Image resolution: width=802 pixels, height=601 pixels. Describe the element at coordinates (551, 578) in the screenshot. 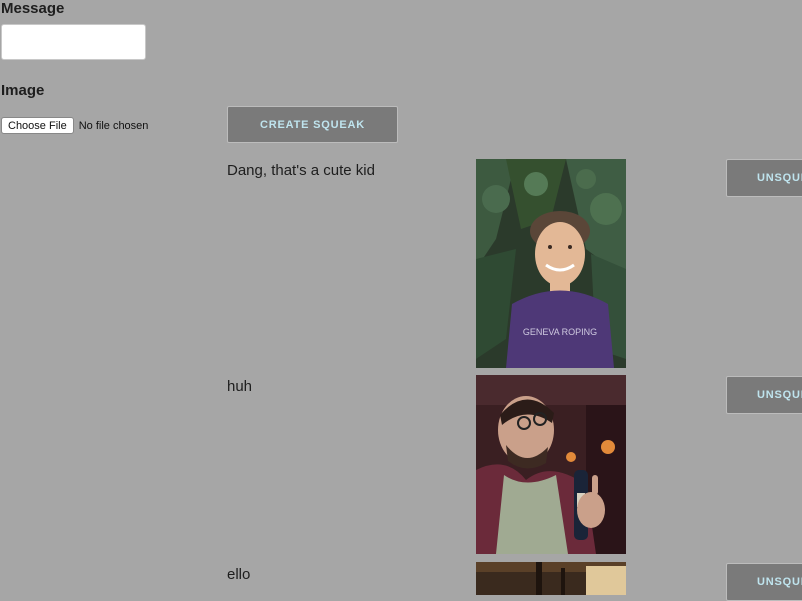

I see `room-photo-icon` at that location.